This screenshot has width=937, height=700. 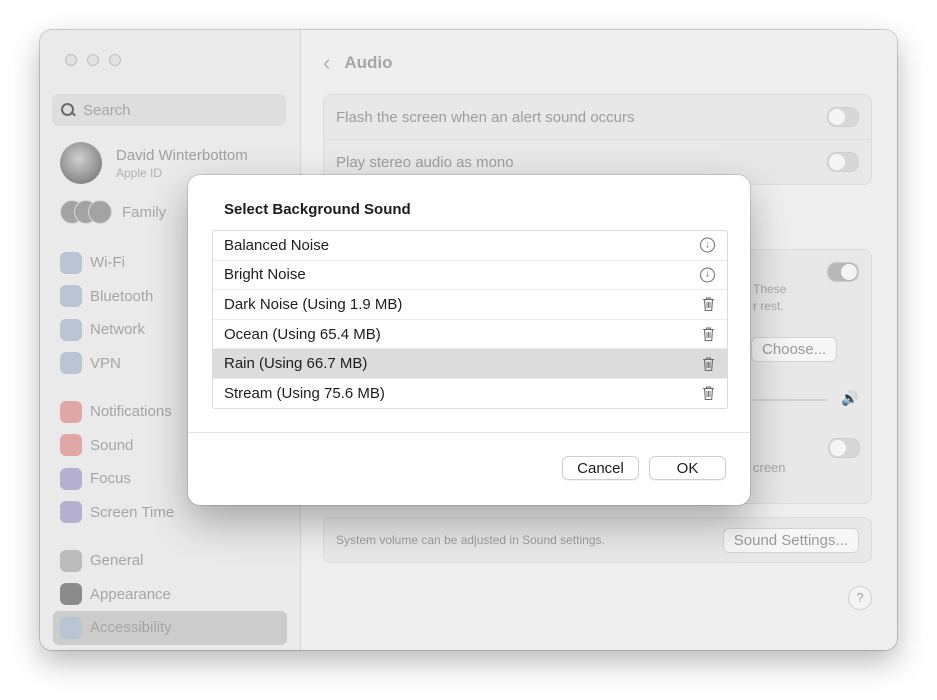 What do you see at coordinates (844, 448) in the screenshot?
I see `screen-toggle` at bounding box center [844, 448].